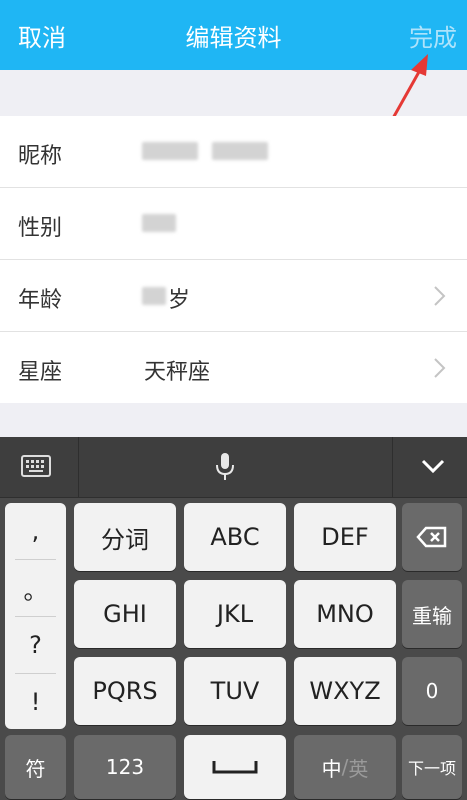 The width and height of the screenshot is (467, 800). I want to click on keyboard-toolbar, so click(233, 467).